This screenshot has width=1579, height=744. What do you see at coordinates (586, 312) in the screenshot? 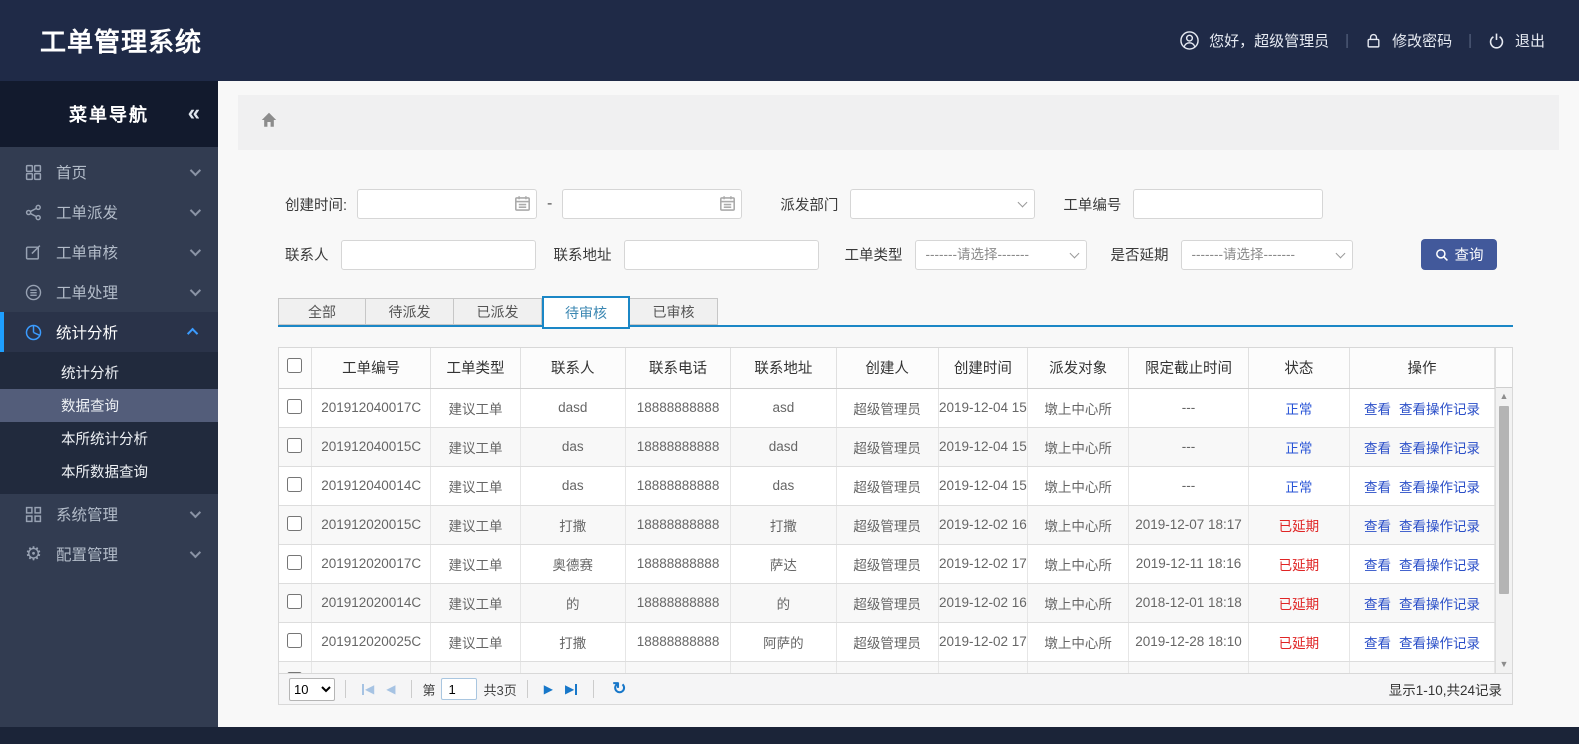
I see `tab-3: 待审核` at bounding box center [586, 312].